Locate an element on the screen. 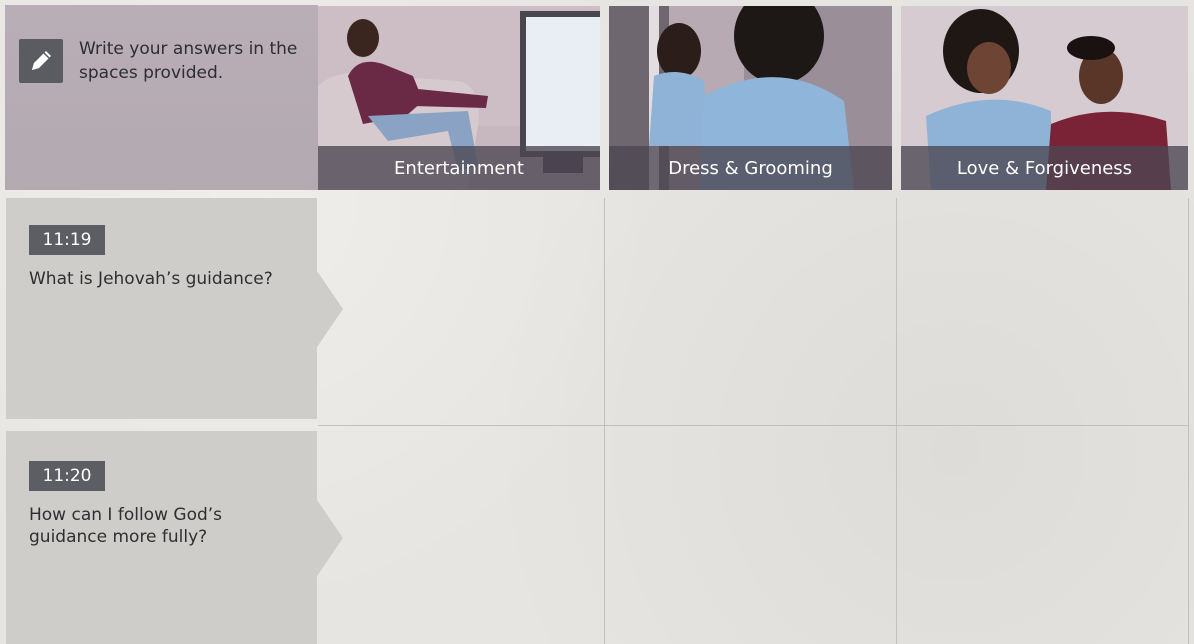 The width and height of the screenshot is (1194, 644). answer-cell-q2-love-forgiveness is located at coordinates (1042, 535).